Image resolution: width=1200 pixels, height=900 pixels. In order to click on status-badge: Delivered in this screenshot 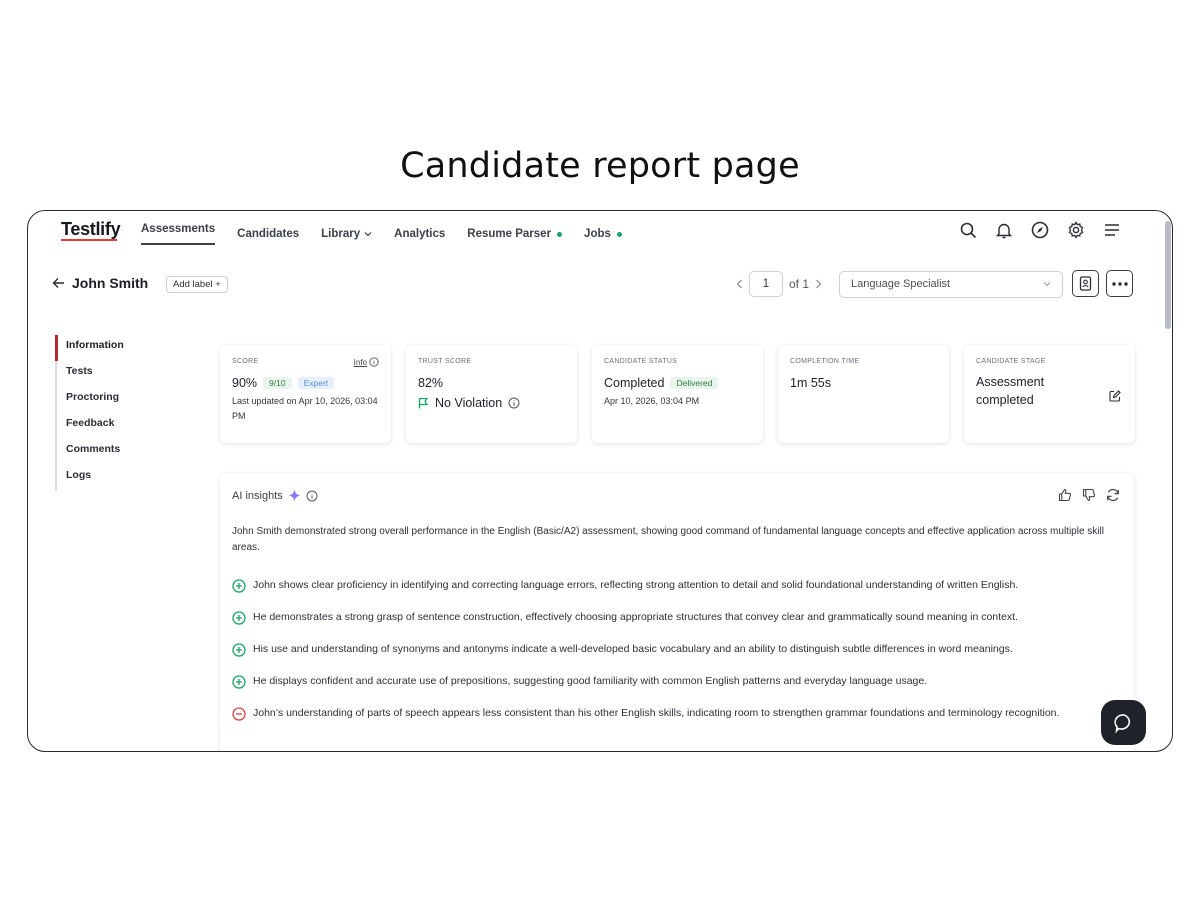, I will do `click(694, 383)`.